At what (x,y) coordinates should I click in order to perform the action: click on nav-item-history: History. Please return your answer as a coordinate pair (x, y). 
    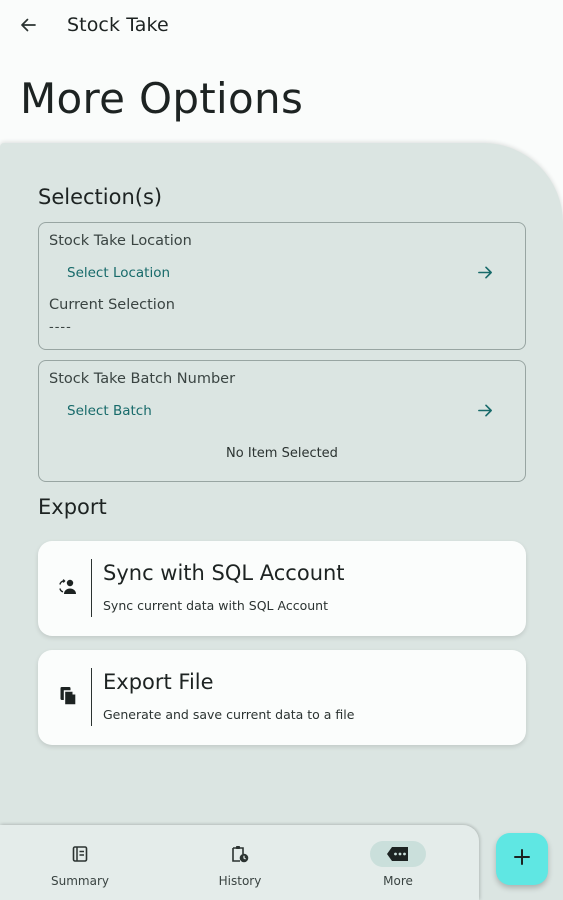
    Looking at the image, I should click on (240, 862).